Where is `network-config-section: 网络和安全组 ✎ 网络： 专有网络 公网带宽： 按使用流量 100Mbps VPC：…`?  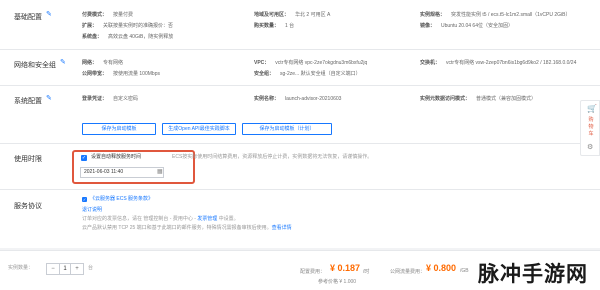
network-config-section: 网络和安全组 ✎ 网络： 专有网络 公网带宽： 按使用流量 100Mbps VPC：… is located at coordinates (300, 68).